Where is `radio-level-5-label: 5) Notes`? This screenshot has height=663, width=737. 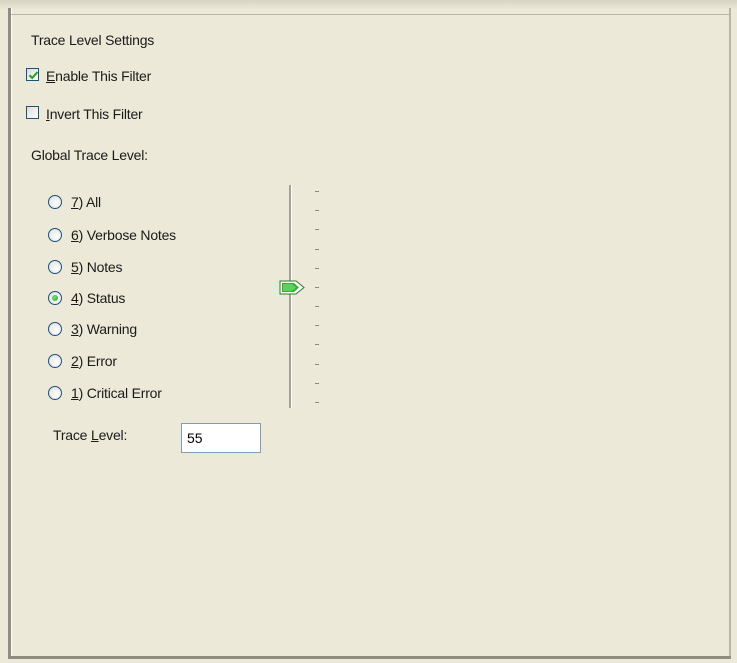 radio-level-5-label: 5) Notes is located at coordinates (97, 267).